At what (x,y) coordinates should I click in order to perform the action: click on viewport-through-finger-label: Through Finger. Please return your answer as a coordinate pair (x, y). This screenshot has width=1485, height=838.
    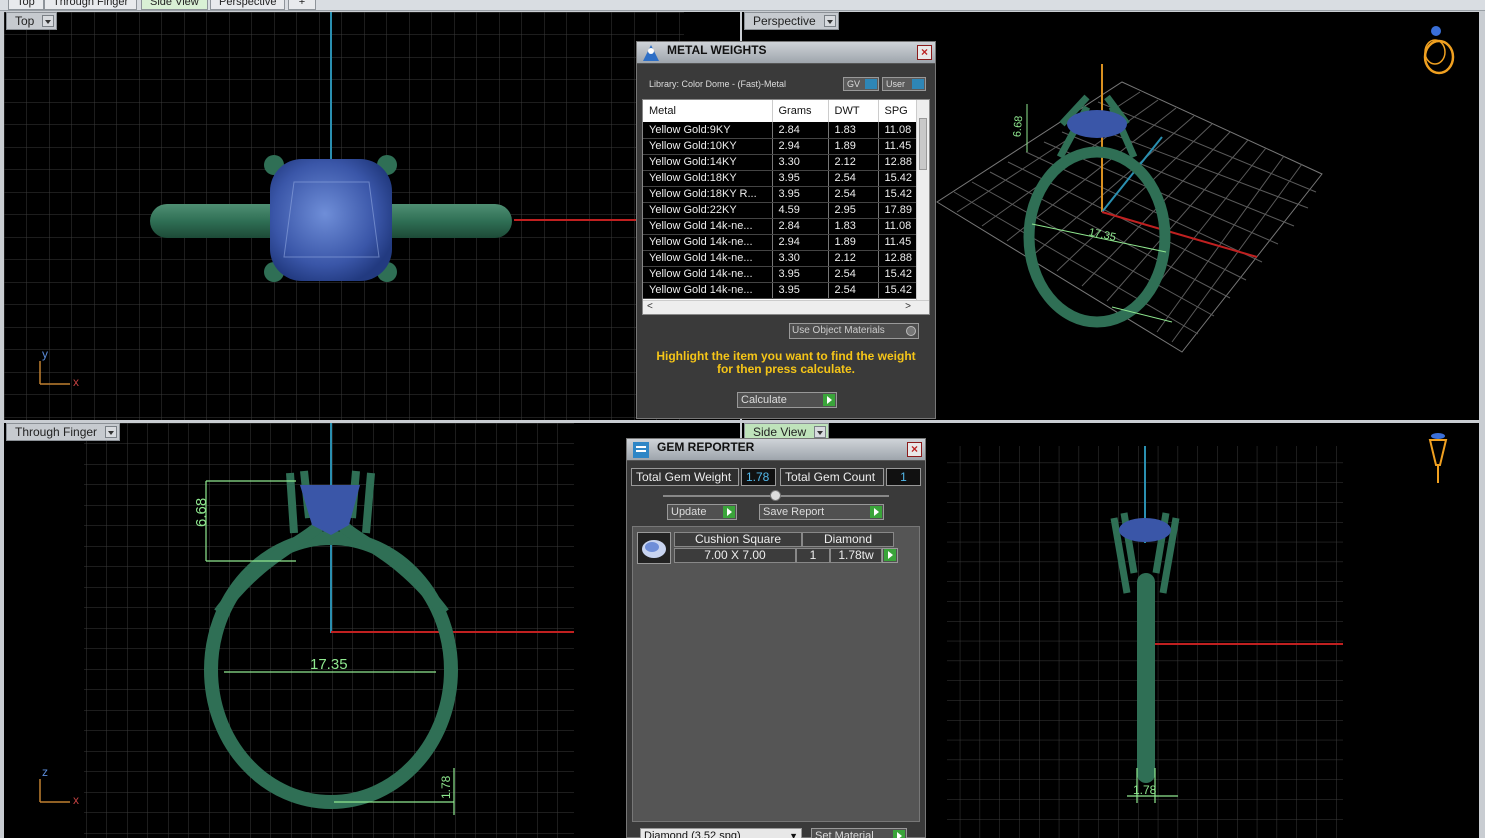
    Looking at the image, I should click on (63, 432).